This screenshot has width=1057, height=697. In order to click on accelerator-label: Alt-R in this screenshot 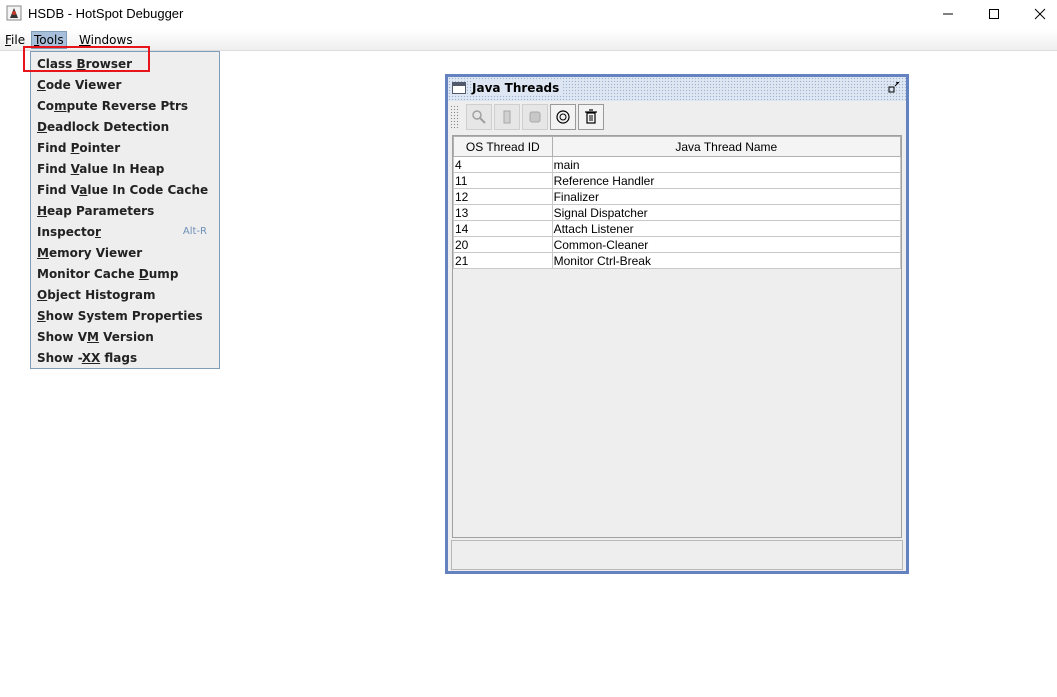, I will do `click(194, 231)`.